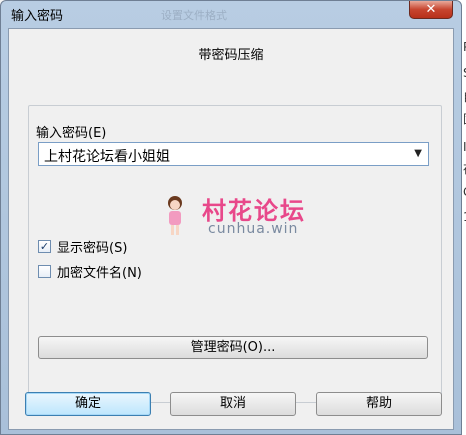  What do you see at coordinates (418, 153) in the screenshot?
I see `chevron-down-icon: ▼` at bounding box center [418, 153].